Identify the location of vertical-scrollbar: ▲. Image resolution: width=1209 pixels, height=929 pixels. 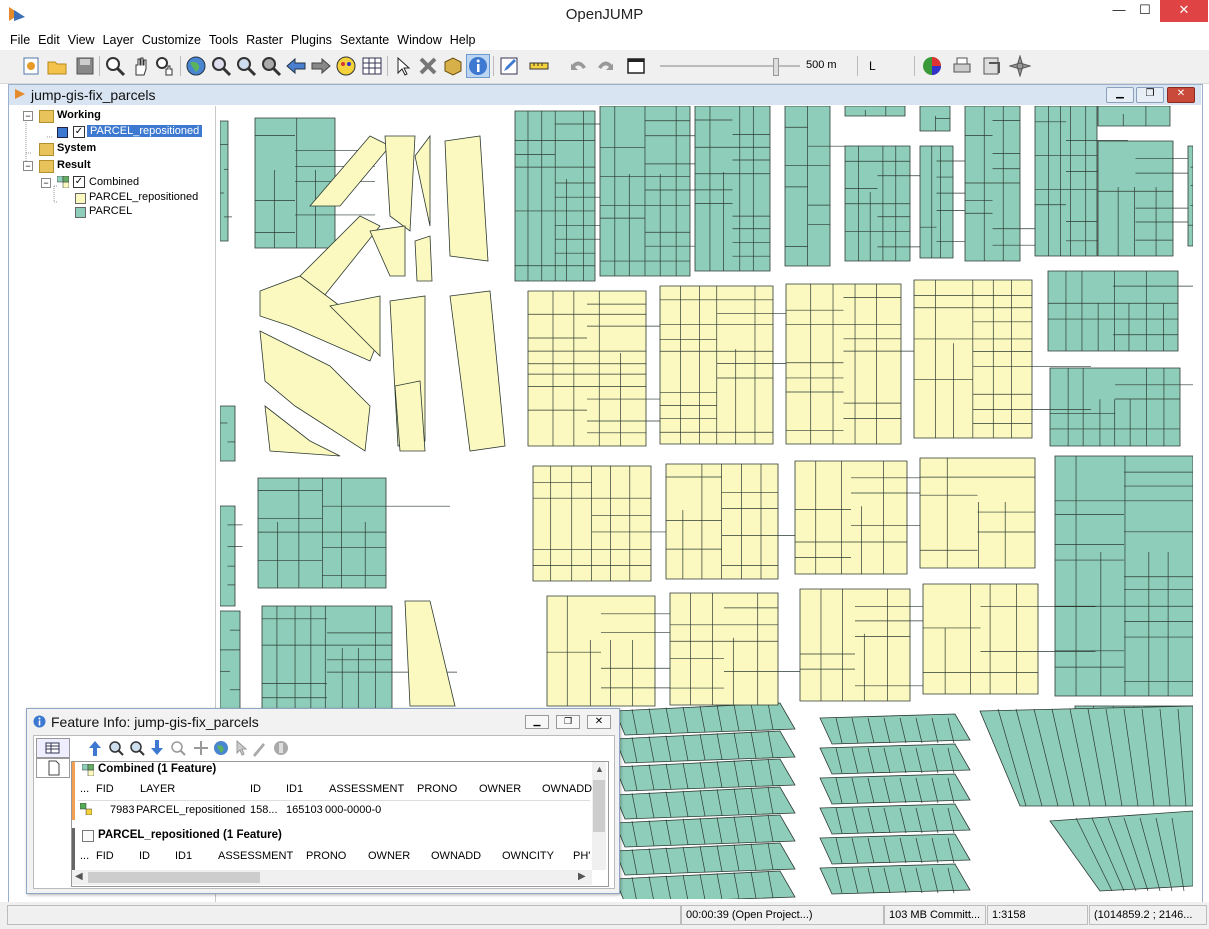
(599, 816).